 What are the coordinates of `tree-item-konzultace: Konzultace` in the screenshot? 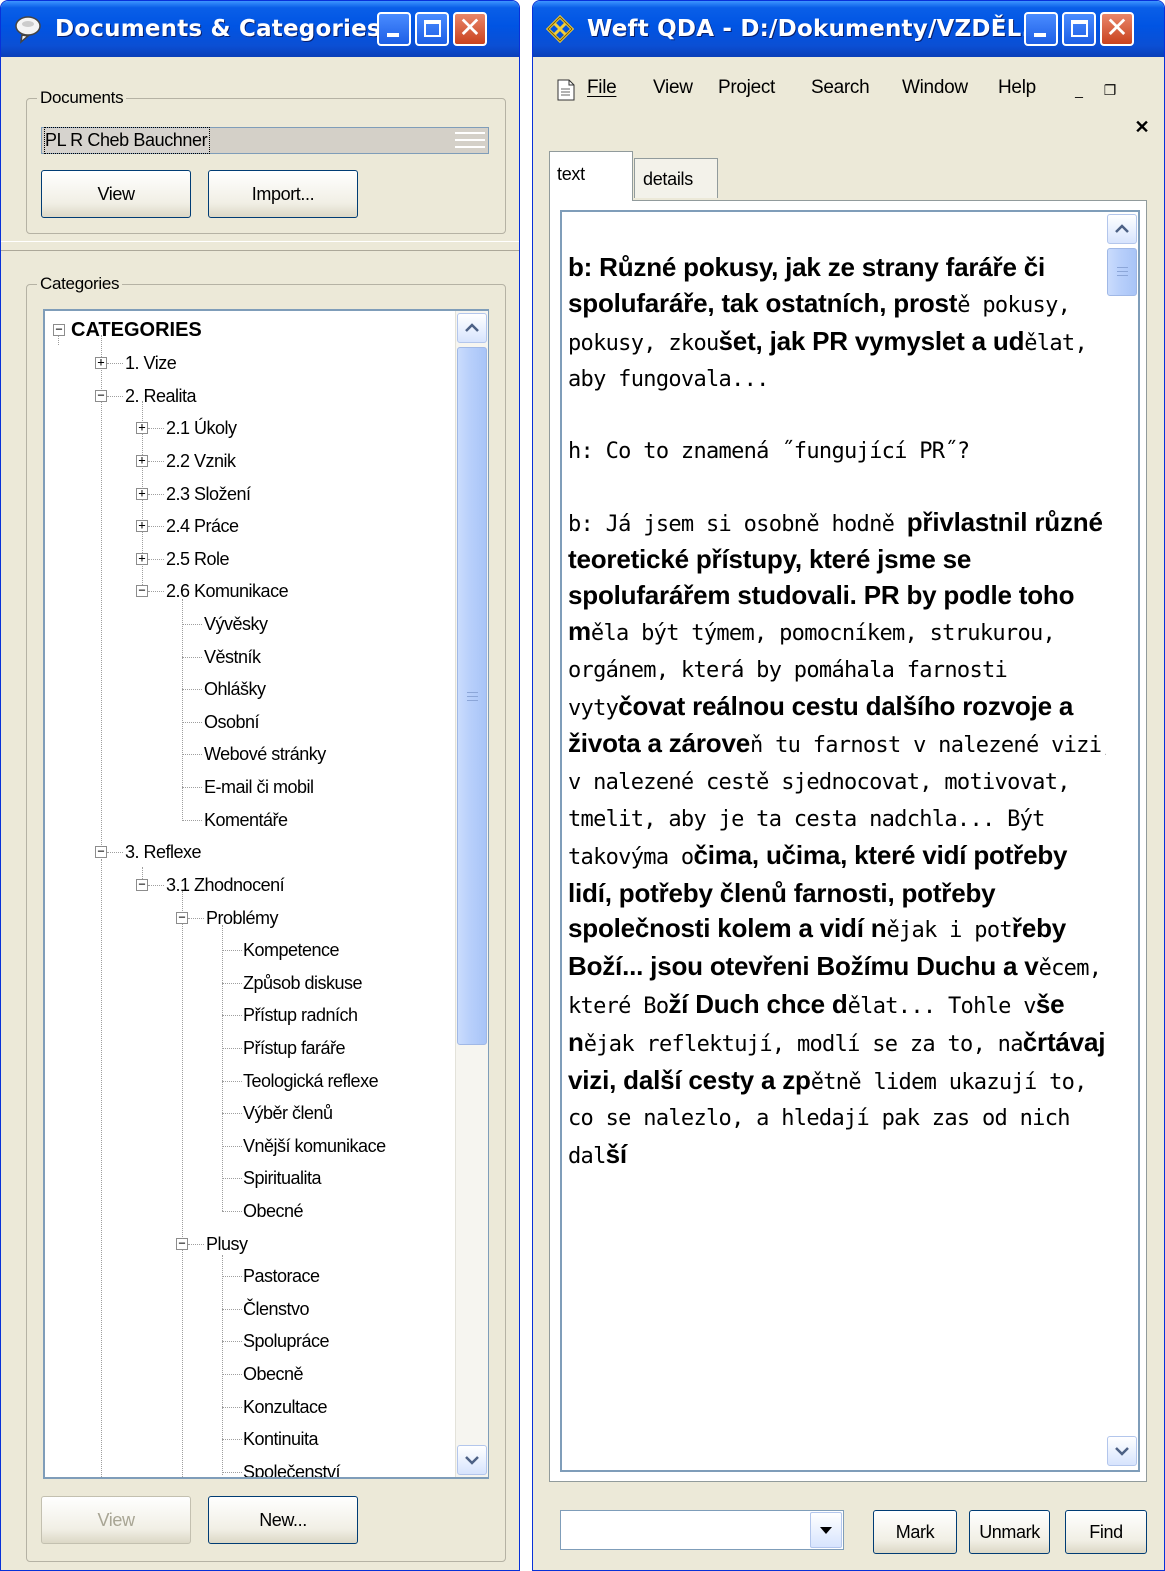 It's located at (285, 1407).